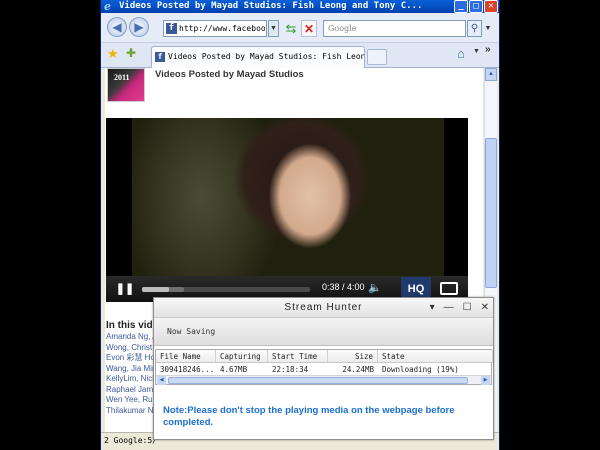  What do you see at coordinates (131, 53) in the screenshot?
I see `add-favorite-icon: ✚` at bounding box center [131, 53].